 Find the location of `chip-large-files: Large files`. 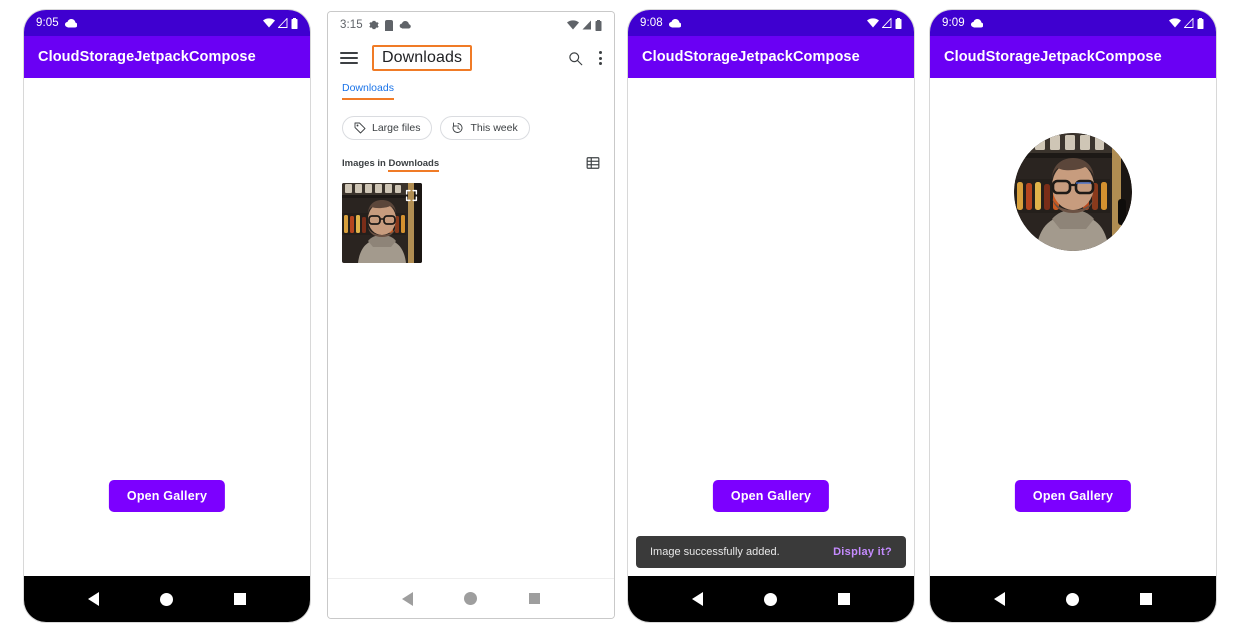

chip-large-files: Large files is located at coordinates (387, 128).